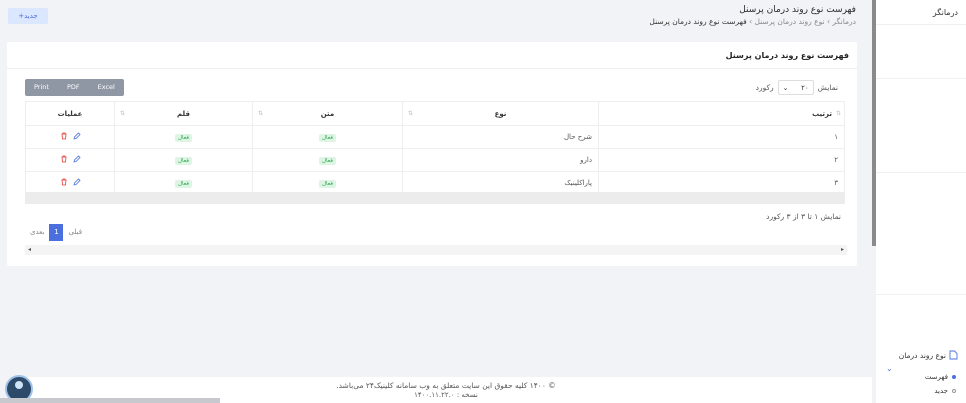 The height and width of the screenshot is (403, 966). I want to click on table-row: ۲ دارو فعال فعال, so click(435, 160).